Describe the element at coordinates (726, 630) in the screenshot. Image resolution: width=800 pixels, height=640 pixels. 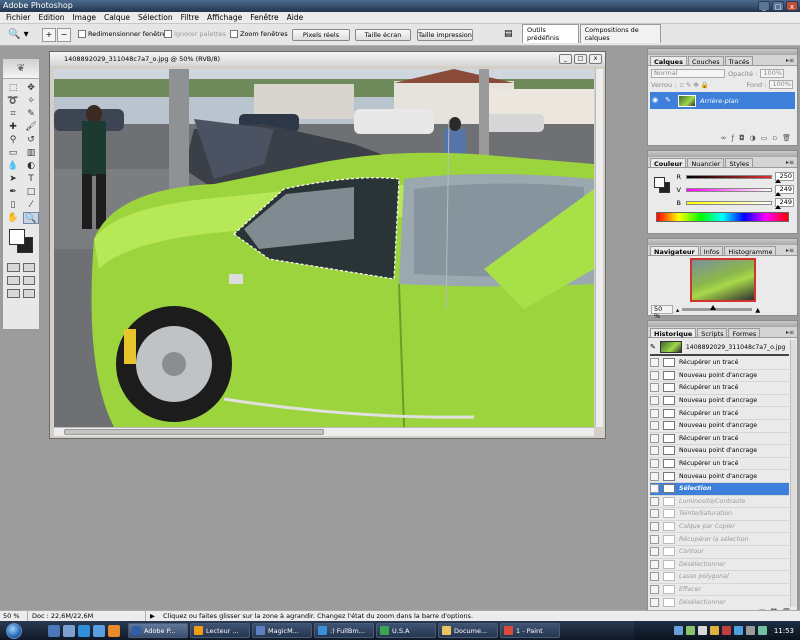
I see `tray-security-icon` at that location.